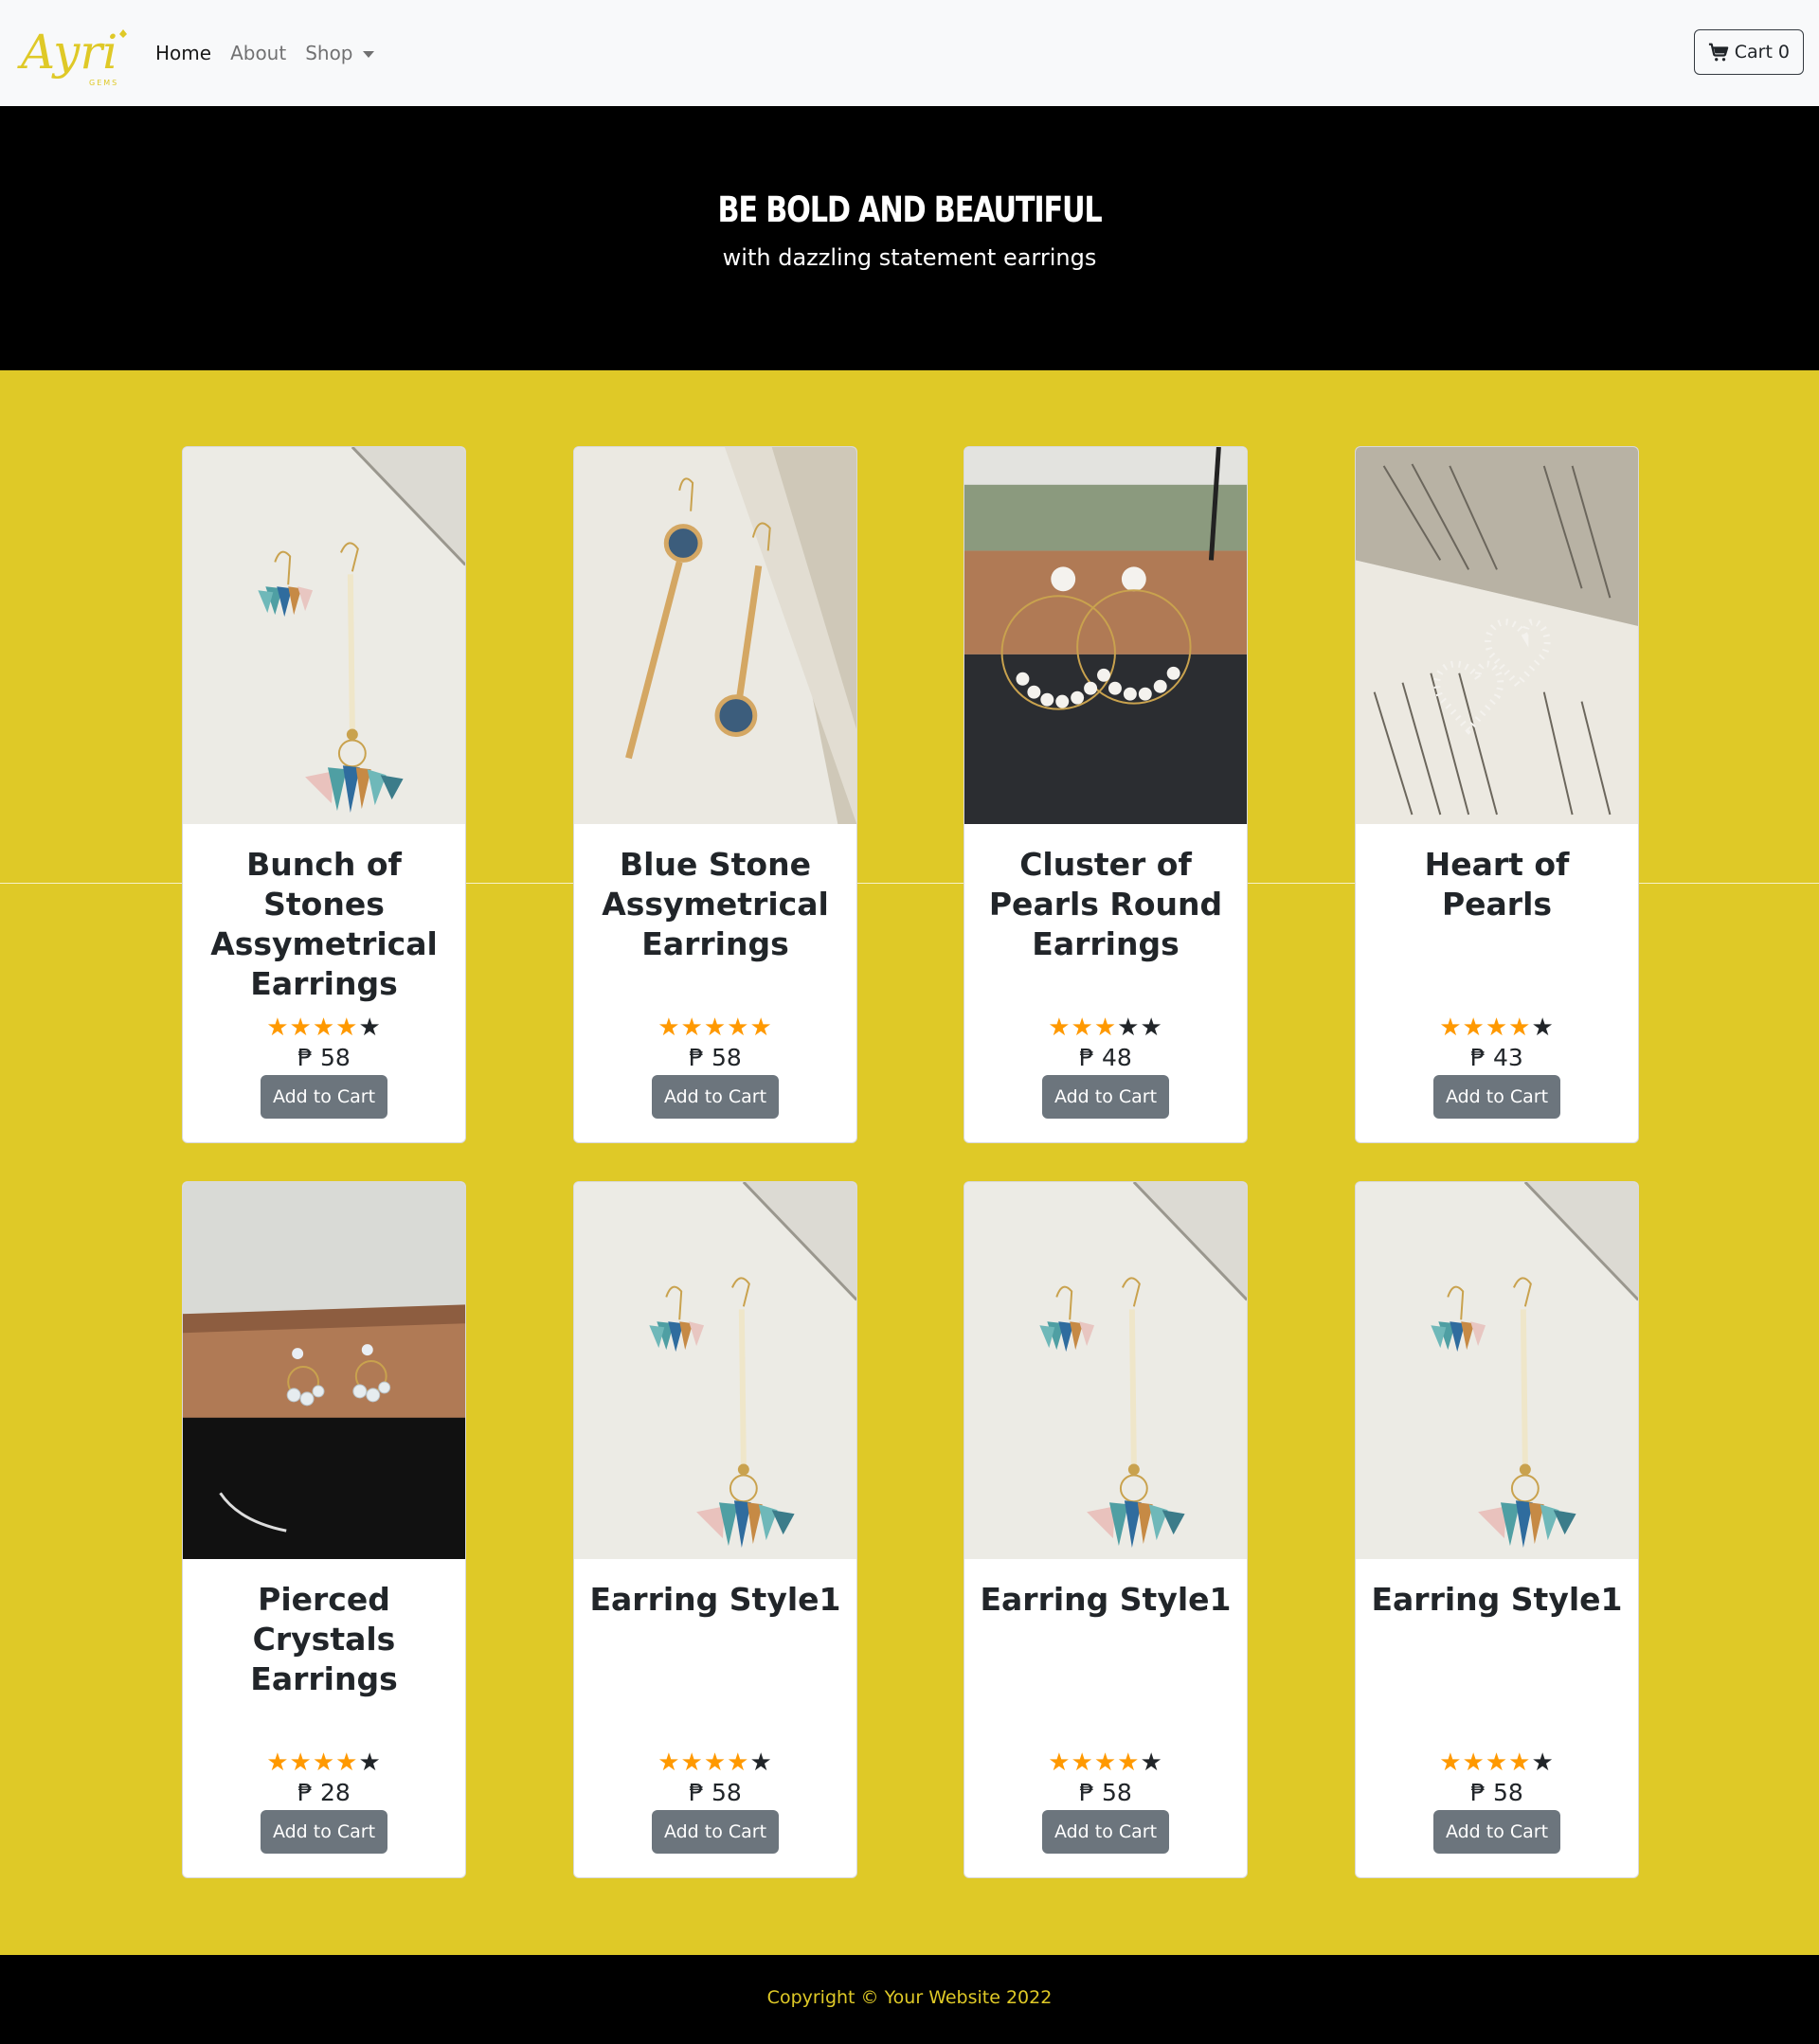 Image resolution: width=1819 pixels, height=2044 pixels. I want to click on product-title: Cluster of Pearls Round Earrings, so click(1105, 904).